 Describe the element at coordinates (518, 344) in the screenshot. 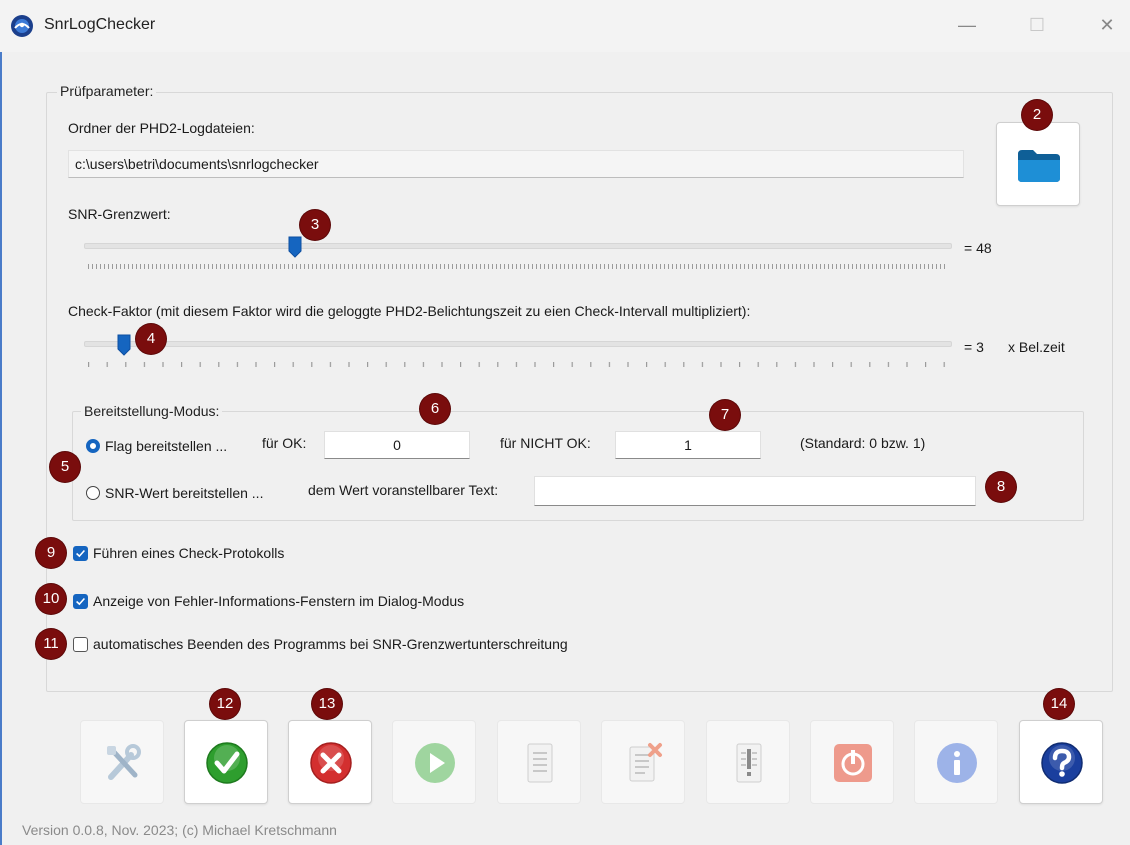

I see `check-slider-track` at that location.